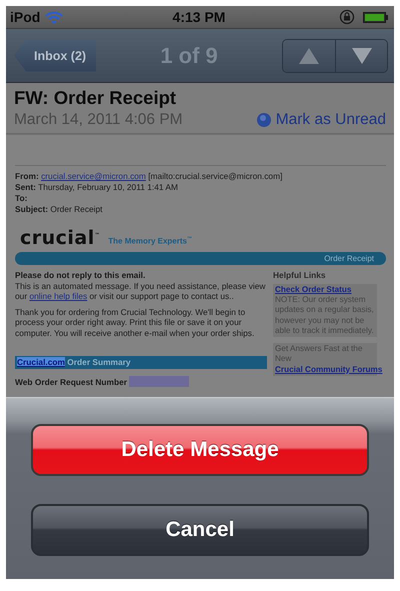 This screenshot has height=591, width=400. Describe the element at coordinates (215, 176) in the screenshot. I see `header-value: [mailto:crucial.service@micron.com]` at that location.